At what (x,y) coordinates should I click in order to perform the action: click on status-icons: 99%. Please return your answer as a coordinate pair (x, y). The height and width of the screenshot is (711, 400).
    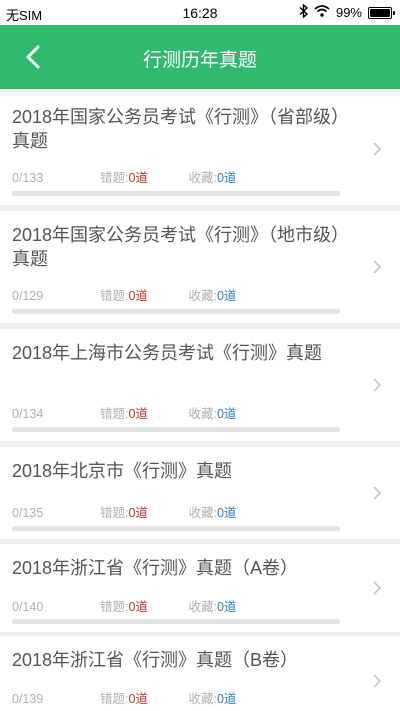
    Looking at the image, I should click on (347, 12).